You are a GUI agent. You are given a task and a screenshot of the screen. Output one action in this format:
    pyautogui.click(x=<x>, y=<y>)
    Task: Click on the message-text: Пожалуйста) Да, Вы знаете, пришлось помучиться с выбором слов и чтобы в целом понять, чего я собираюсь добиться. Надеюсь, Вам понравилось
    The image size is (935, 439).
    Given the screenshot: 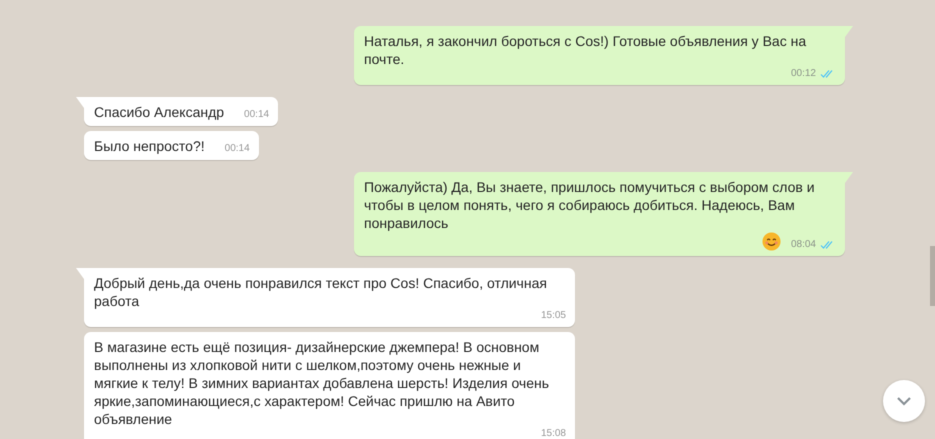 What is the action you would take?
    pyautogui.click(x=590, y=205)
    